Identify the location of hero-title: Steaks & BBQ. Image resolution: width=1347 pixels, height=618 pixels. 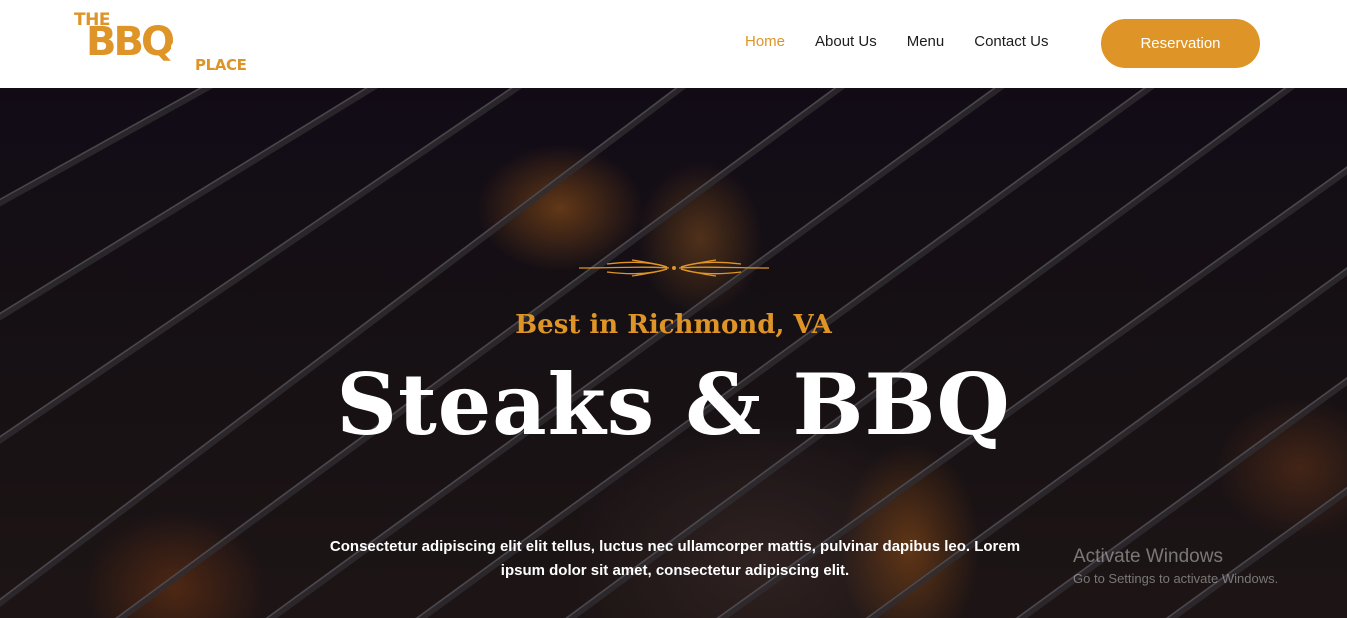
(673, 404).